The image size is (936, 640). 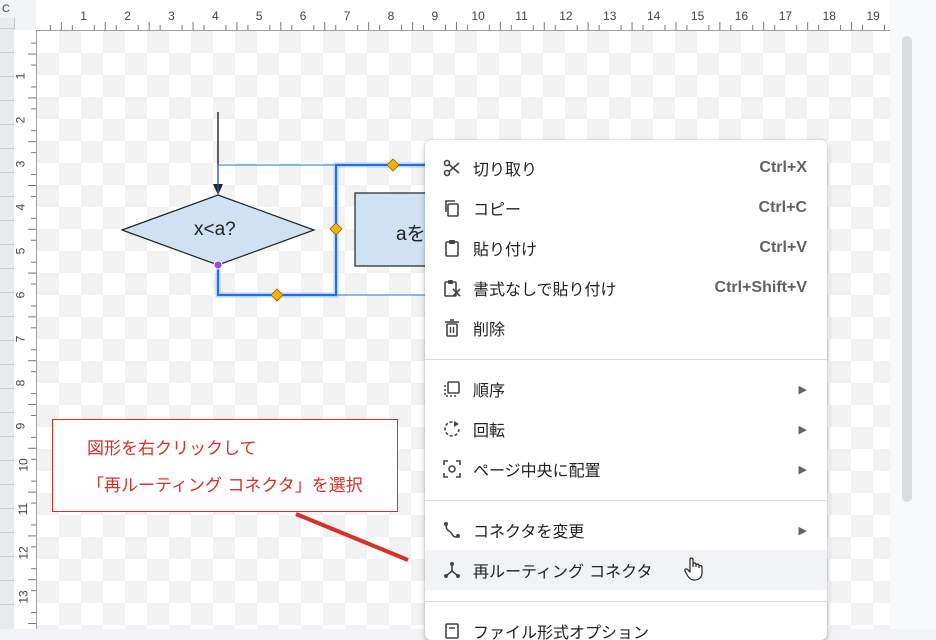 What do you see at coordinates (626, 530) in the screenshot?
I see `menu-item-change-connector: コネクタを変更 ▶` at bounding box center [626, 530].